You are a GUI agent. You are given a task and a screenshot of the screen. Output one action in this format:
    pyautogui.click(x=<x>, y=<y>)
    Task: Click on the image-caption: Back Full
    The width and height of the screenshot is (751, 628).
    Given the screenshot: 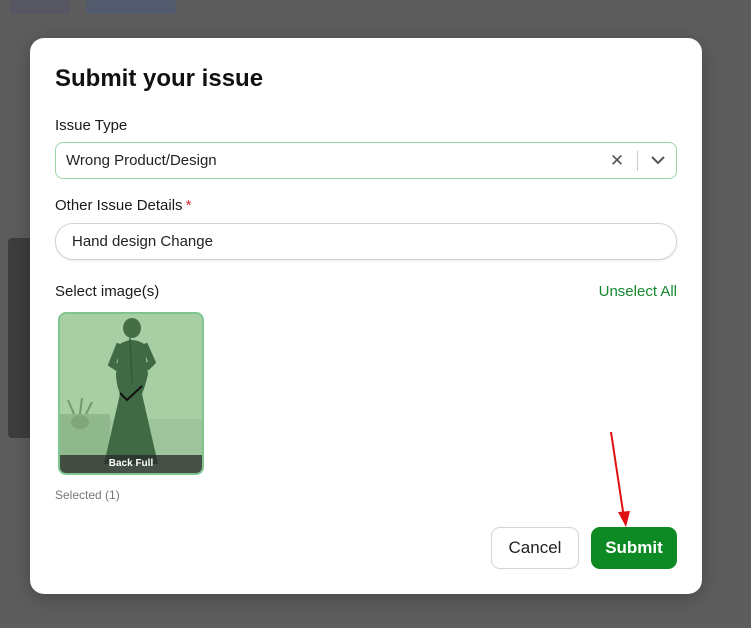 What is the action you would take?
    pyautogui.click(x=131, y=464)
    